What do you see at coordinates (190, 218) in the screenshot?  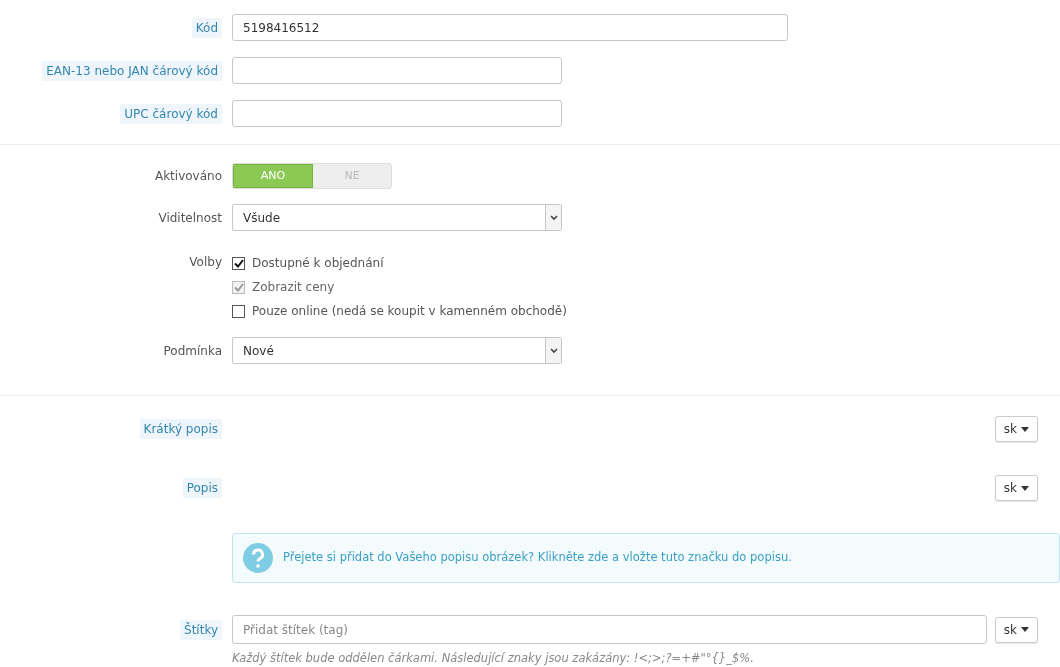 I see `field-label: Viditelnost` at bounding box center [190, 218].